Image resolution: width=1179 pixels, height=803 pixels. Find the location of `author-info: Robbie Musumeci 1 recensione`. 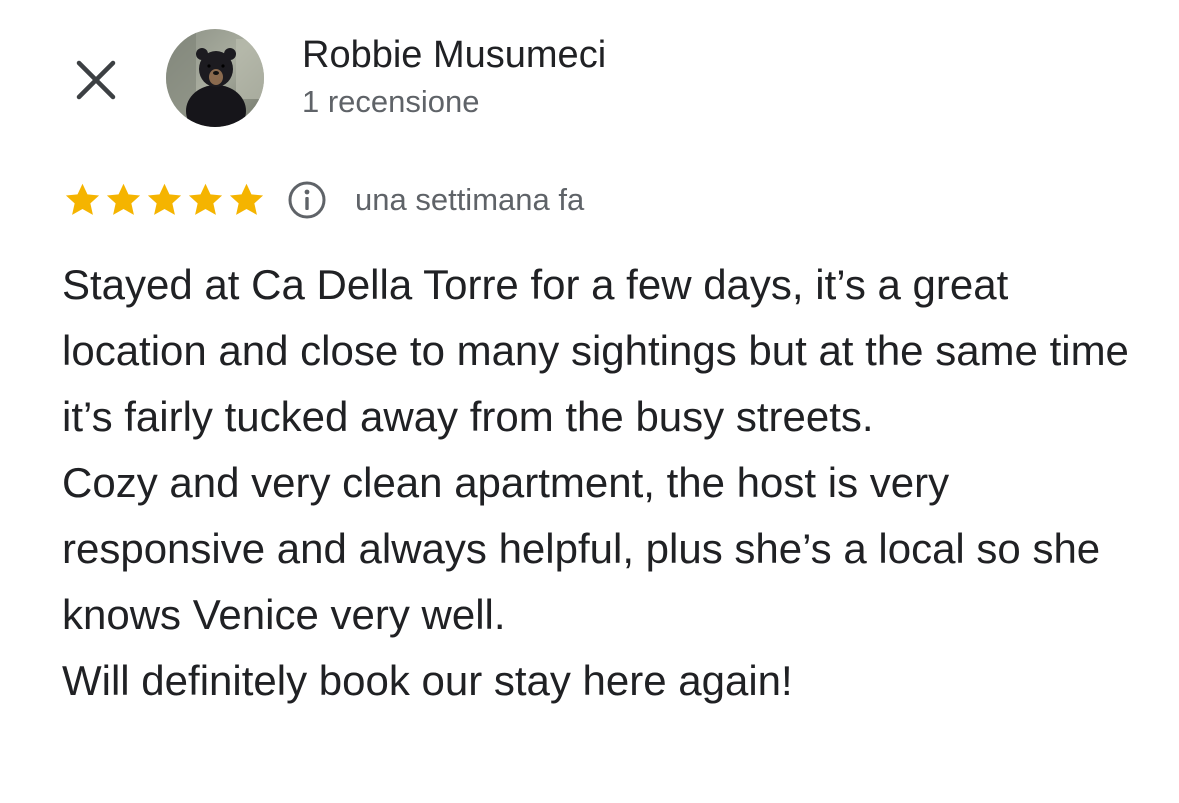

author-info: Robbie Musumeci 1 recensione is located at coordinates (454, 77).